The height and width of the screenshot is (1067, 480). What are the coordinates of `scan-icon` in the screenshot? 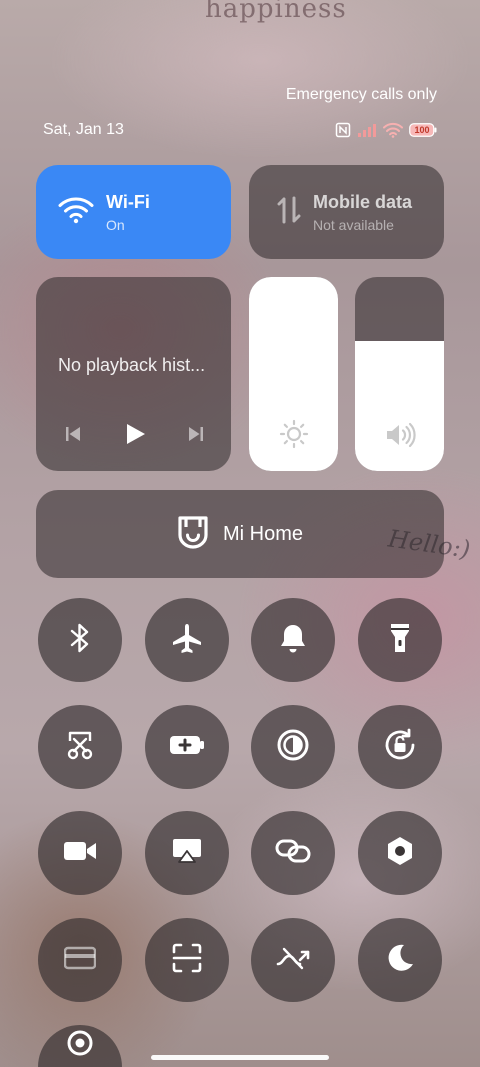 It's located at (187, 960).